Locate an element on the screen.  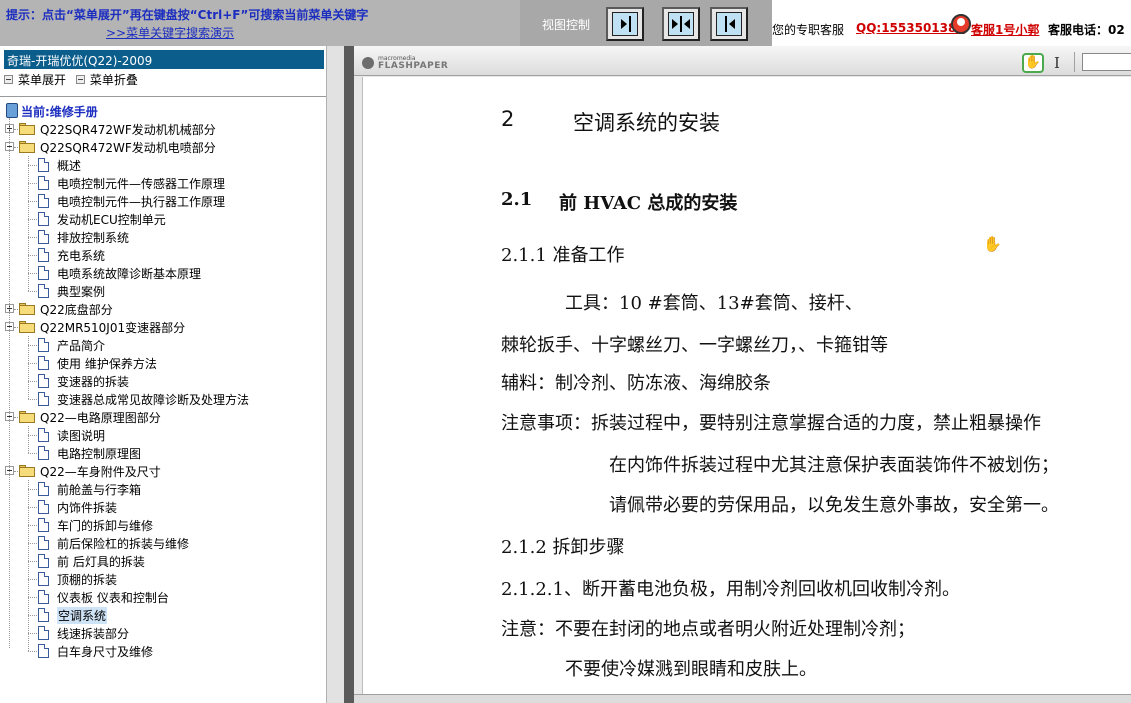
menu-expand-label: 菜单展开 is located at coordinates (42, 80).